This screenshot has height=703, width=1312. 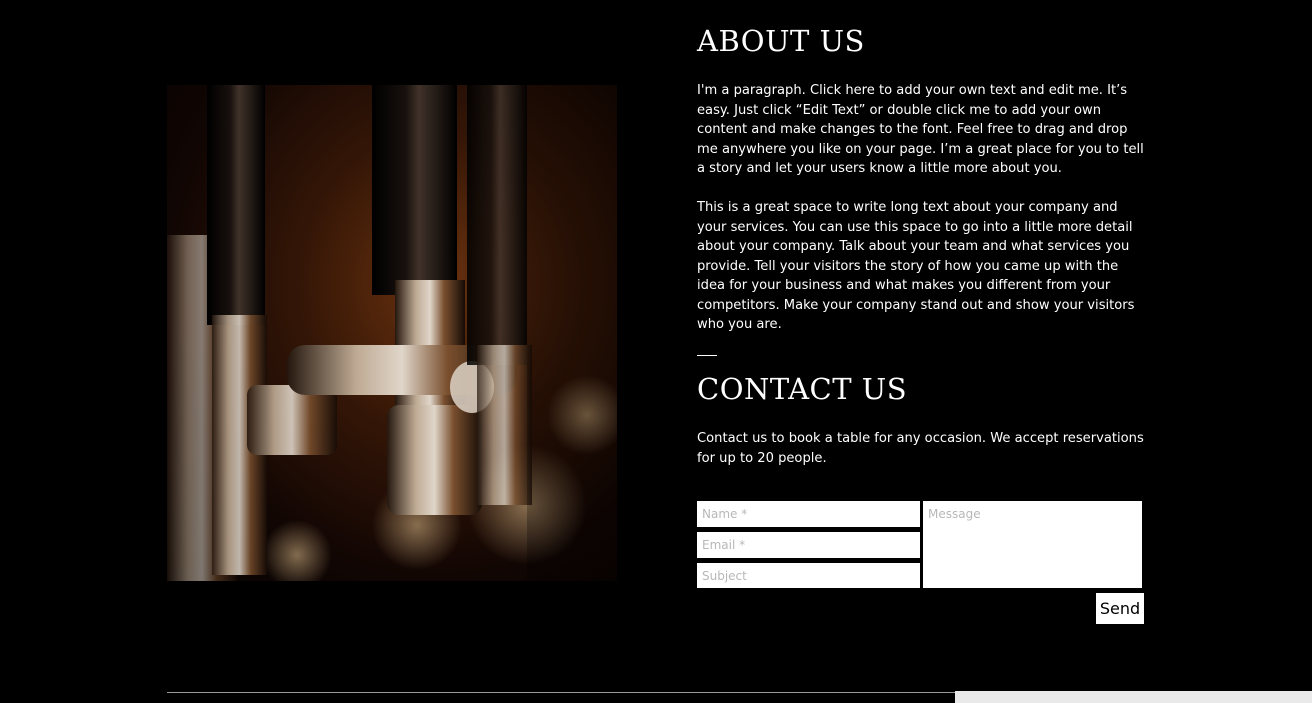 What do you see at coordinates (808, 514) in the screenshot?
I see `name-field` at bounding box center [808, 514].